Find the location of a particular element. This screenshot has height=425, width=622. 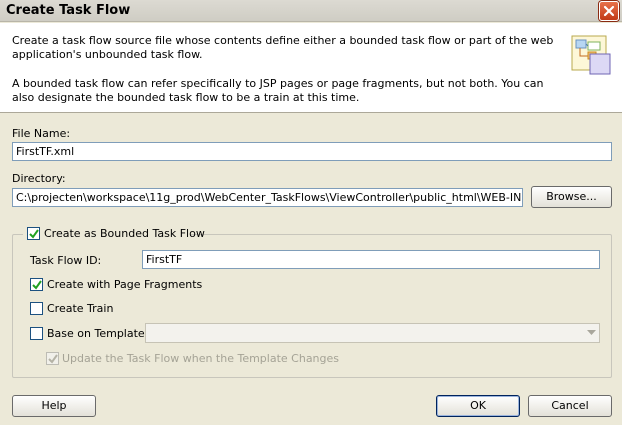

directory-label: Directory: is located at coordinates (39, 178).